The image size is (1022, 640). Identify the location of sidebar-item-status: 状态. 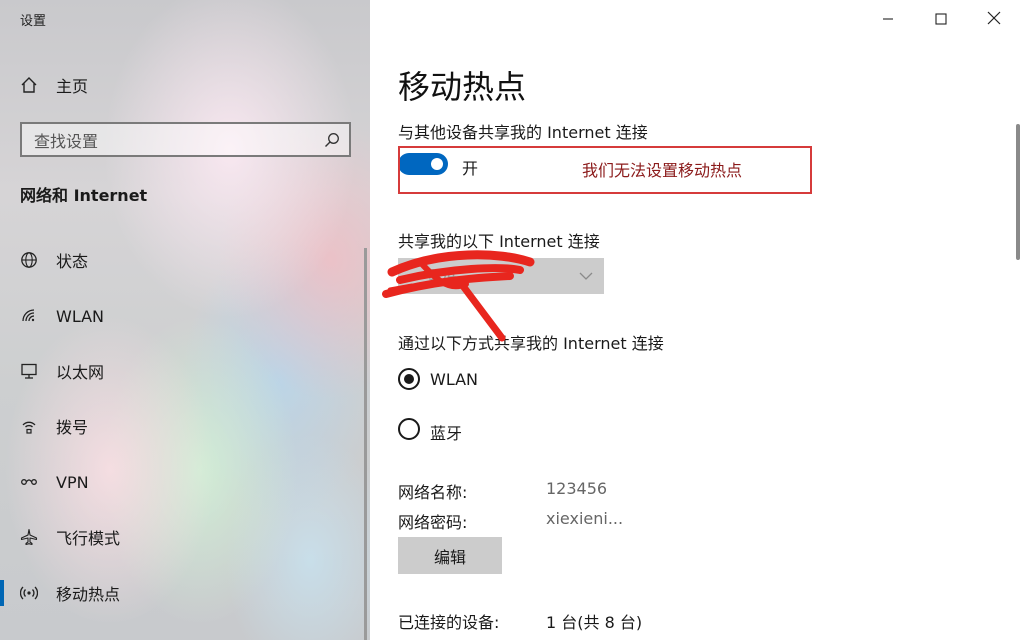
(185, 260).